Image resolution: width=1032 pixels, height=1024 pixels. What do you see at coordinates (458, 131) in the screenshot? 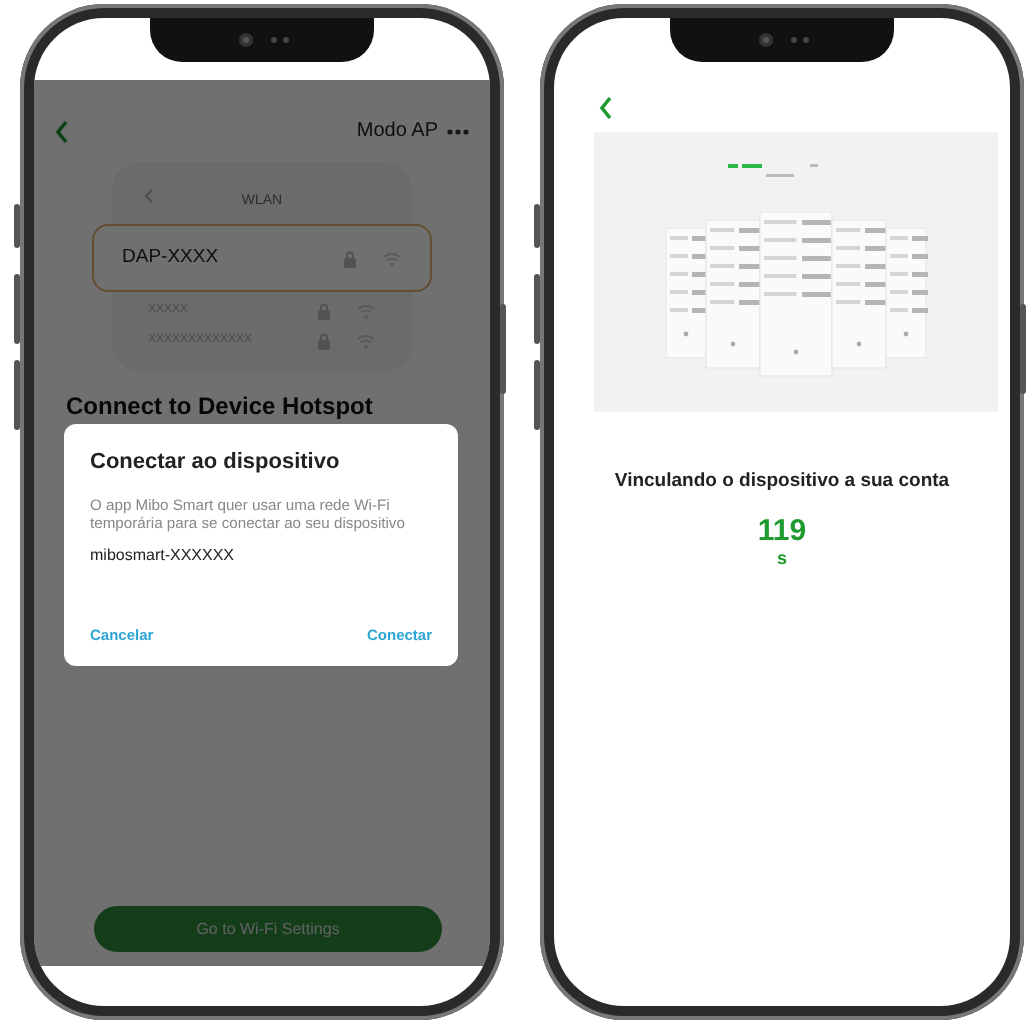
I see `more-icon` at bounding box center [458, 131].